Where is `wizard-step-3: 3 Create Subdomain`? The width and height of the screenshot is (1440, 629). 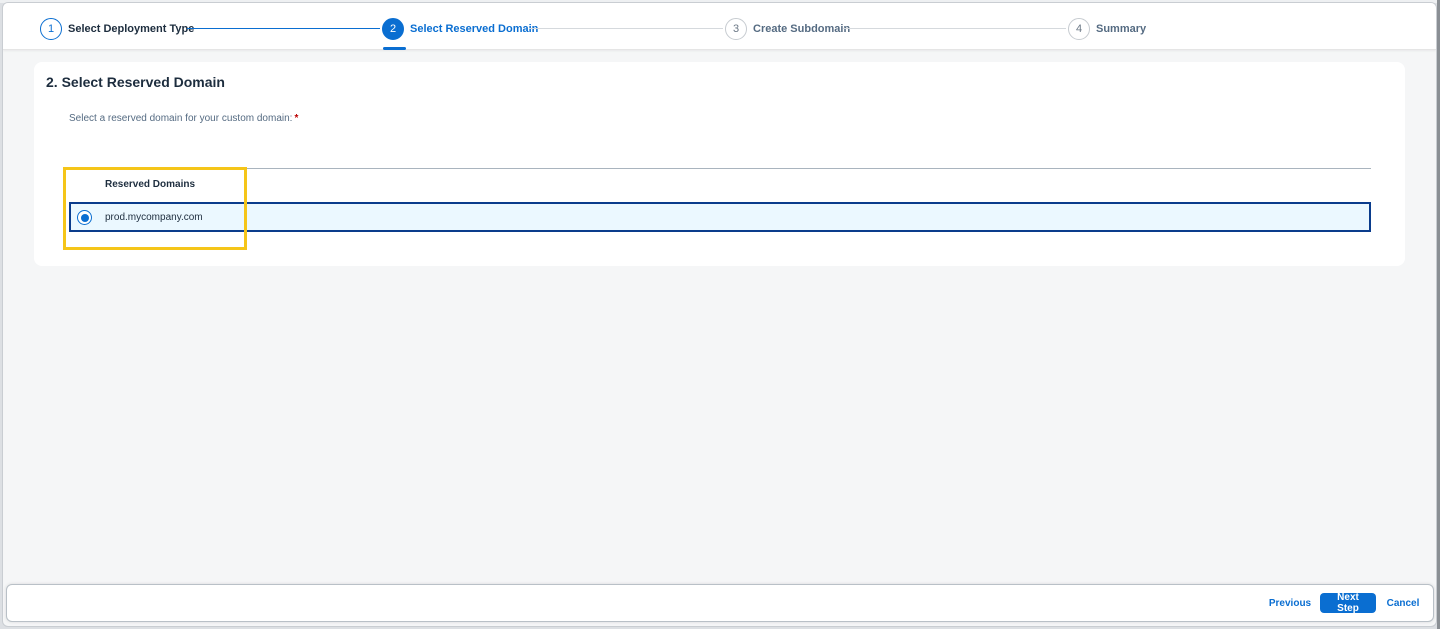
wizard-step-3: 3 Create Subdomain is located at coordinates (787, 29).